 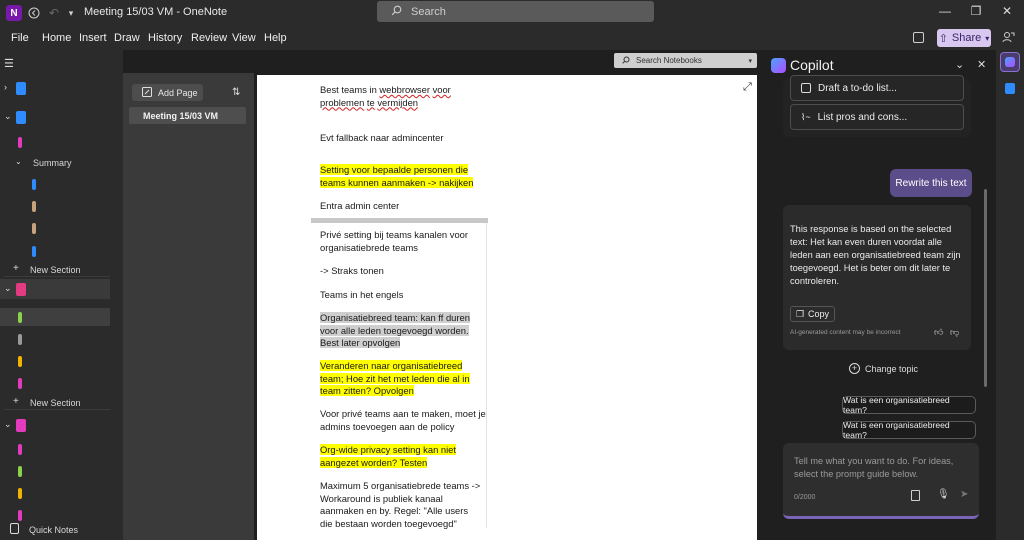 What do you see at coordinates (800, 313) in the screenshot?
I see `copy-icon: ❐` at bounding box center [800, 313].